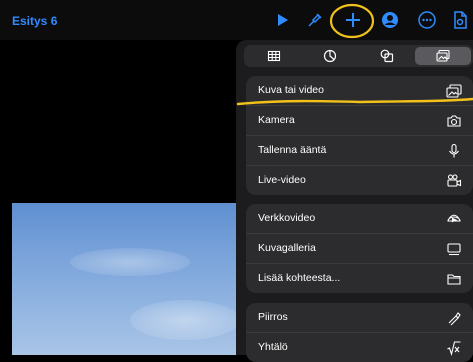 This screenshot has width=473, height=362. What do you see at coordinates (276, 120) in the screenshot?
I see `menu-item-label: Kamera` at bounding box center [276, 120].